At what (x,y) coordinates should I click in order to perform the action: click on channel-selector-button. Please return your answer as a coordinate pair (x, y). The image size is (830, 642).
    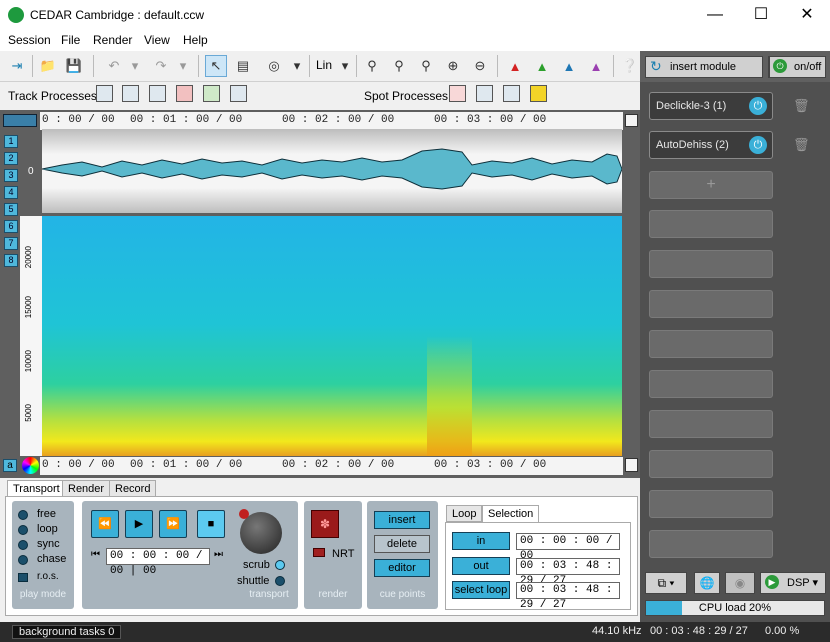
    Looking at the image, I should click on (20, 120).